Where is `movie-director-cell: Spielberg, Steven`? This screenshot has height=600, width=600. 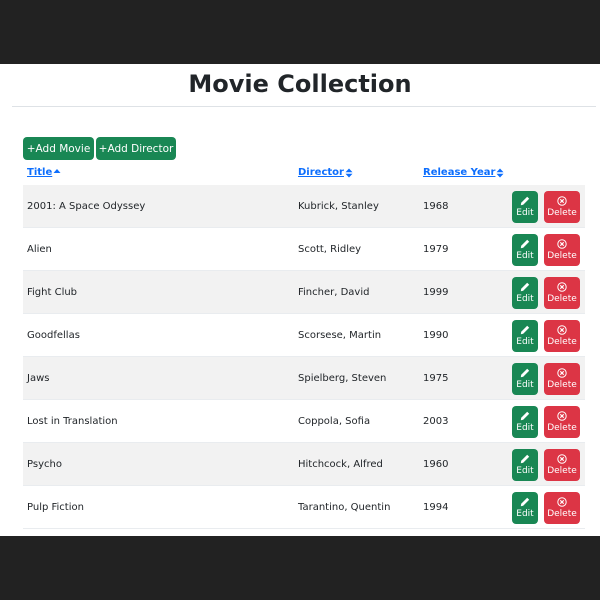 movie-director-cell: Spielberg, Steven is located at coordinates (342, 378).